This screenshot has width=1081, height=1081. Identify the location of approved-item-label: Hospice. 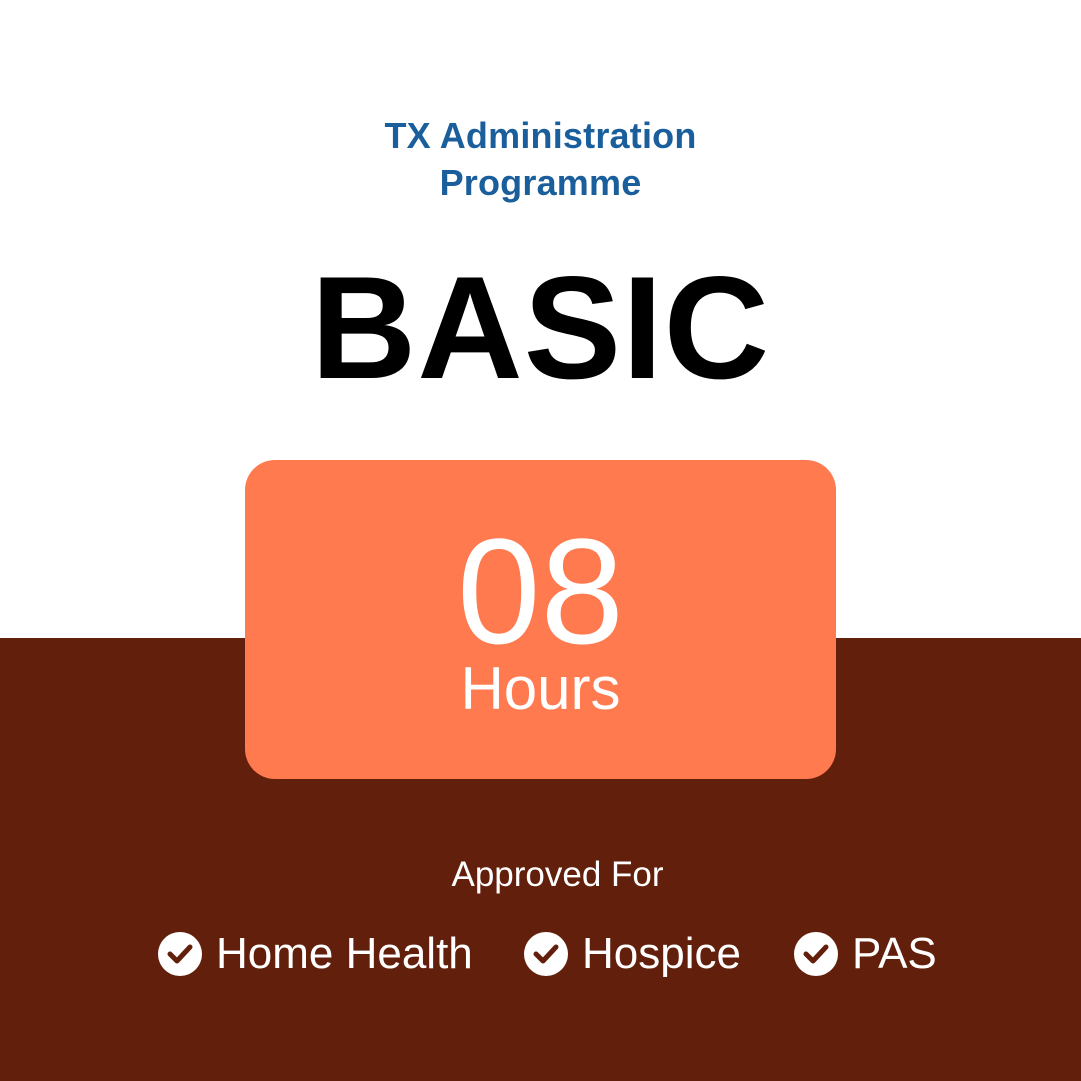
(661, 953).